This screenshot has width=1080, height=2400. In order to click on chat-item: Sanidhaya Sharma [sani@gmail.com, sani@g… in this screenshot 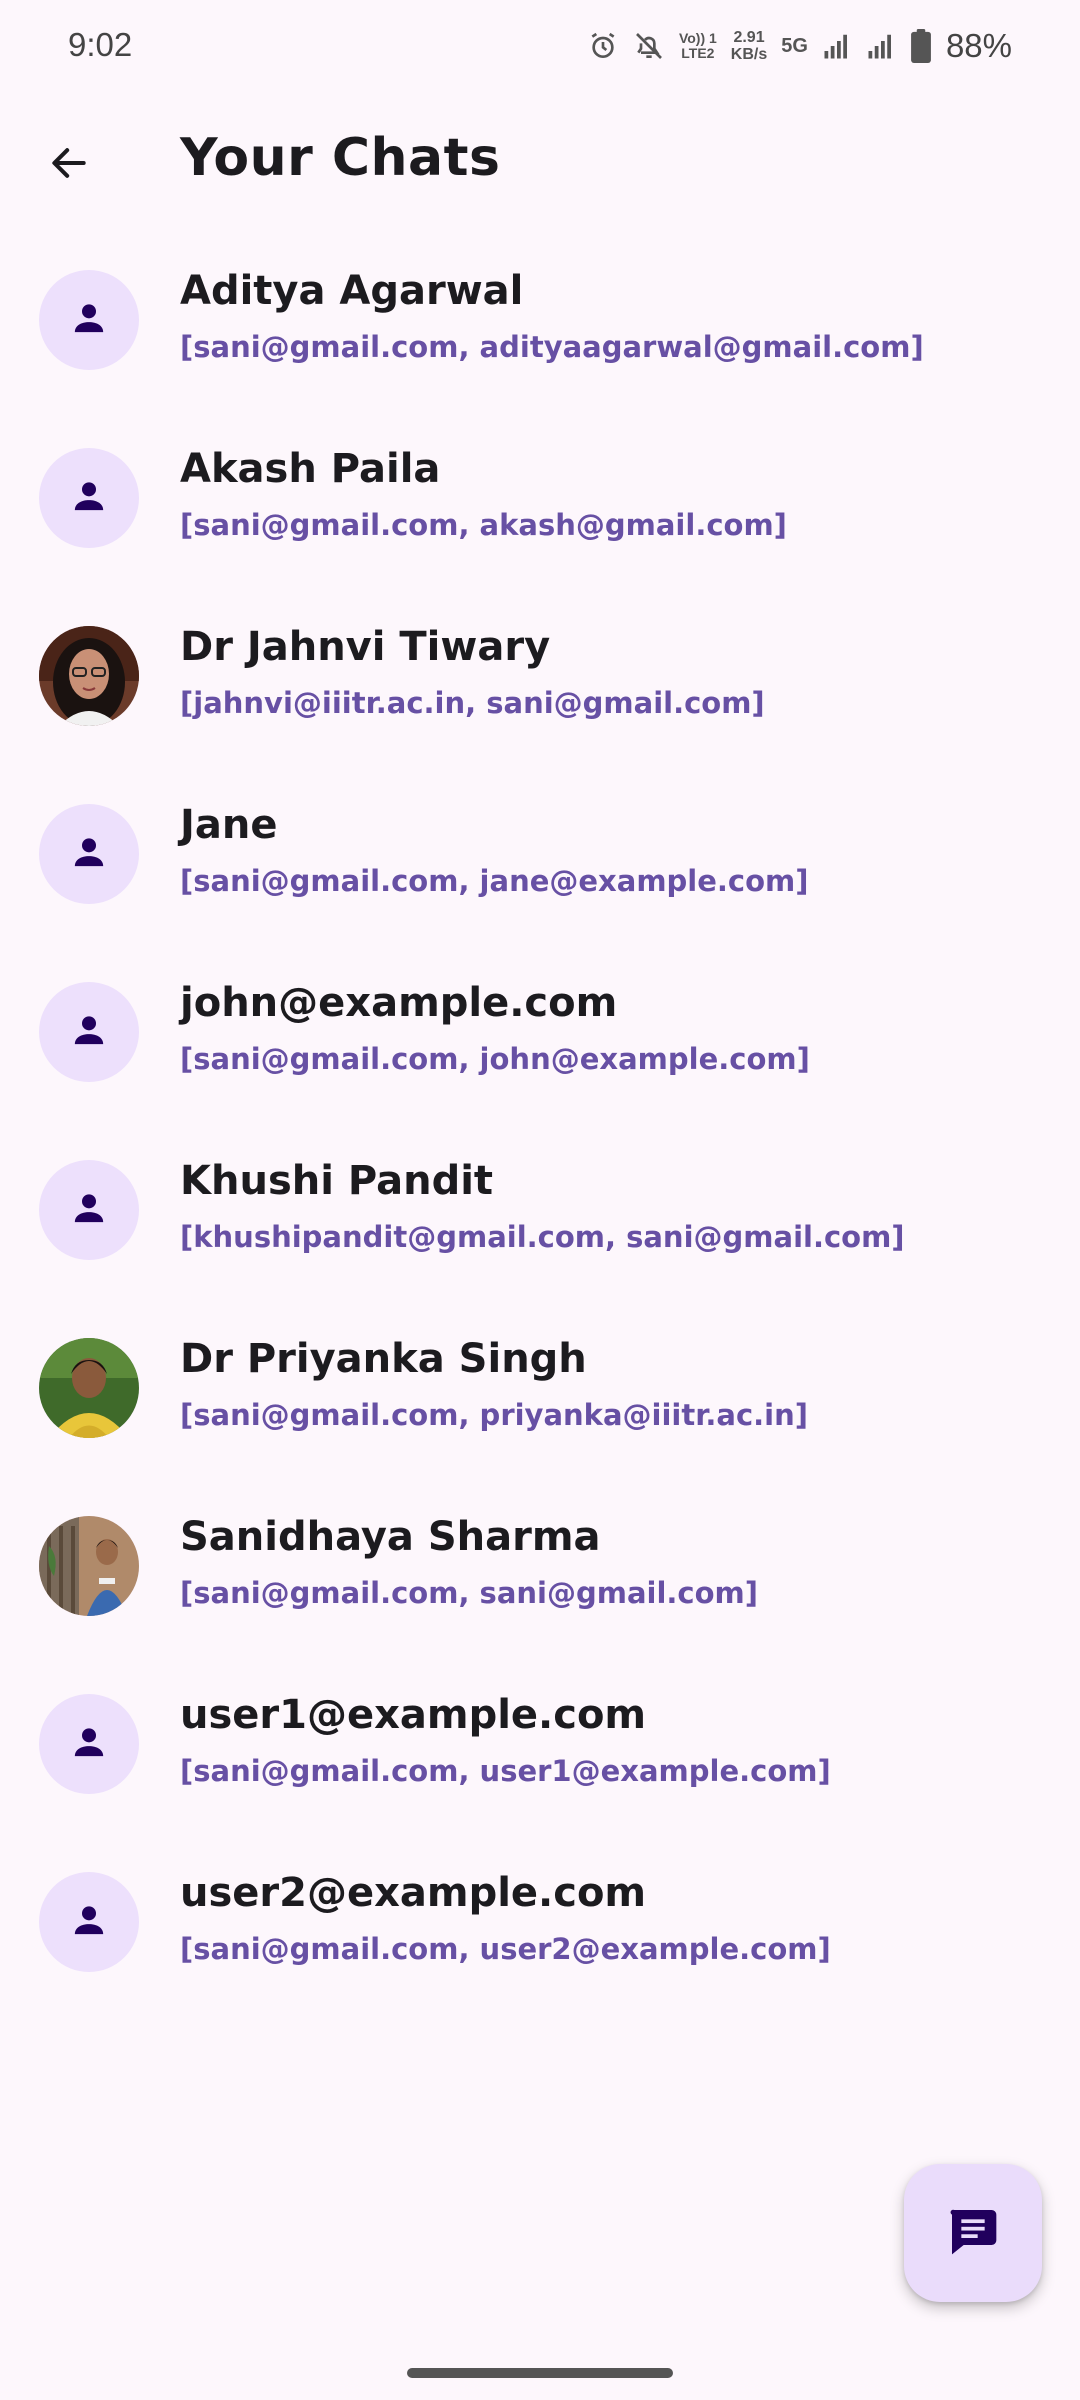, I will do `click(540, 1587)`.